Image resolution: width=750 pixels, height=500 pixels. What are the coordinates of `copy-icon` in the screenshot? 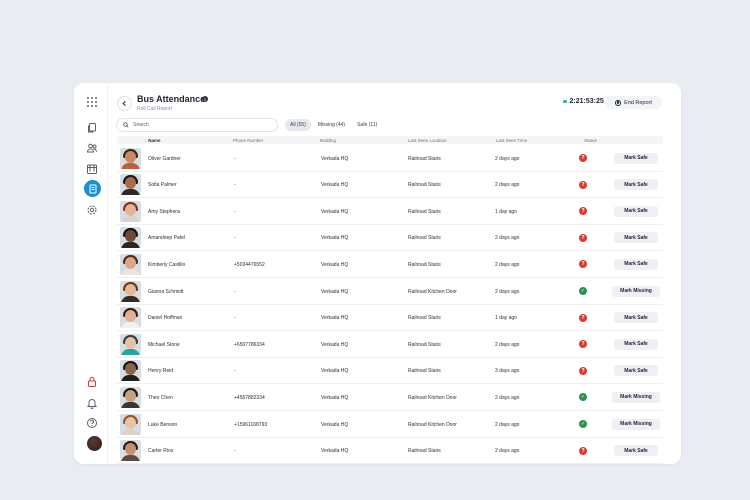 It's located at (92, 128).